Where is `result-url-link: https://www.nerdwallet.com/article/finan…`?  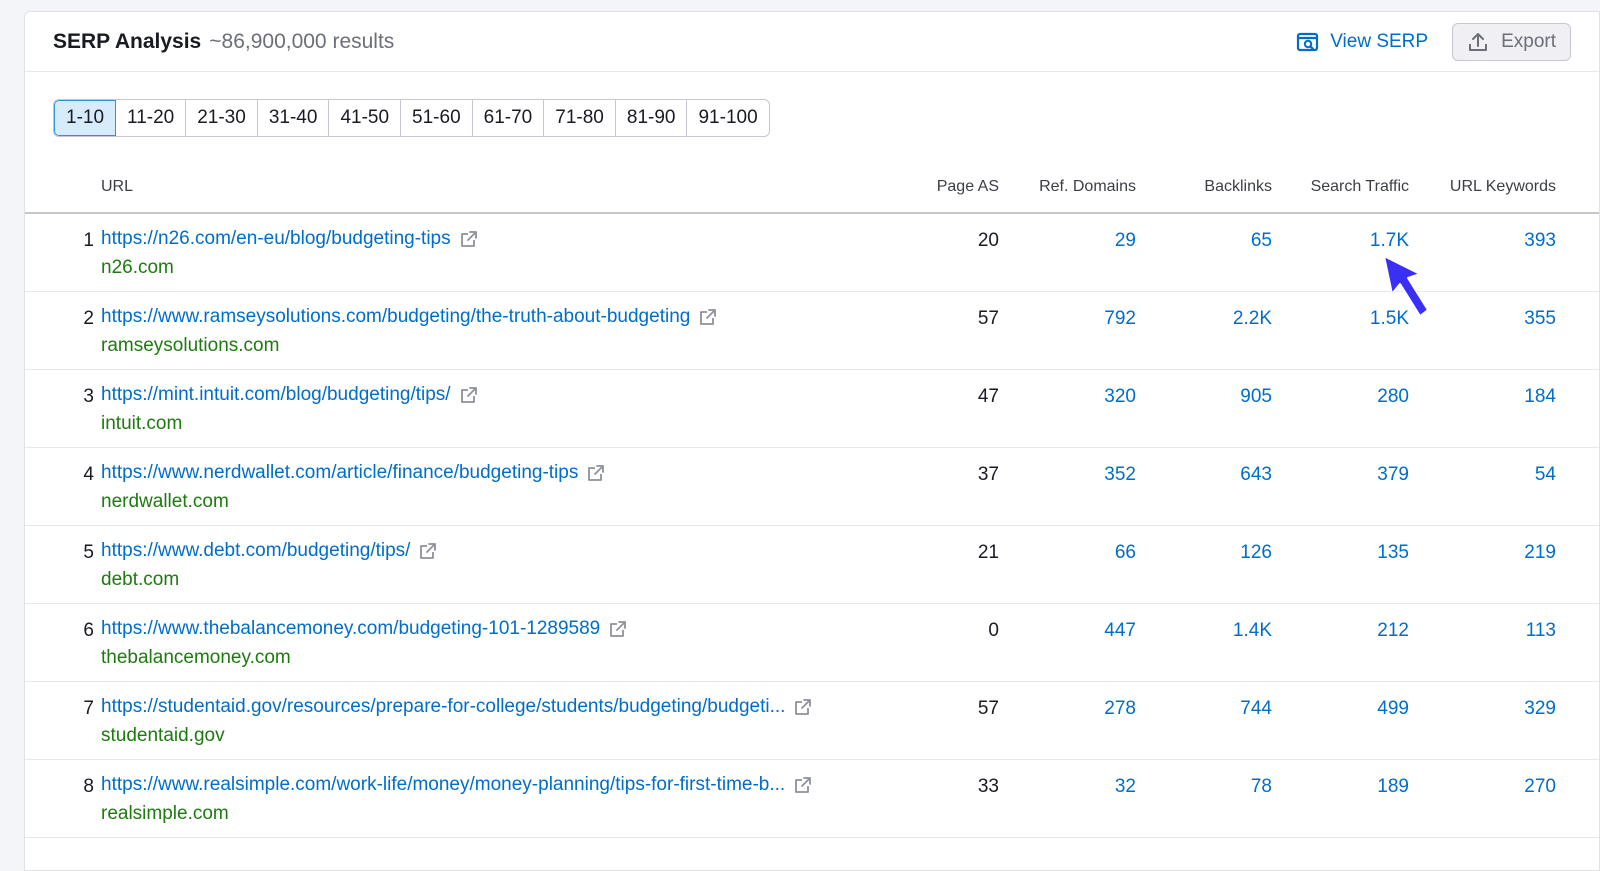
result-url-link: https://www.nerdwallet.com/article/finan… is located at coordinates (339, 473).